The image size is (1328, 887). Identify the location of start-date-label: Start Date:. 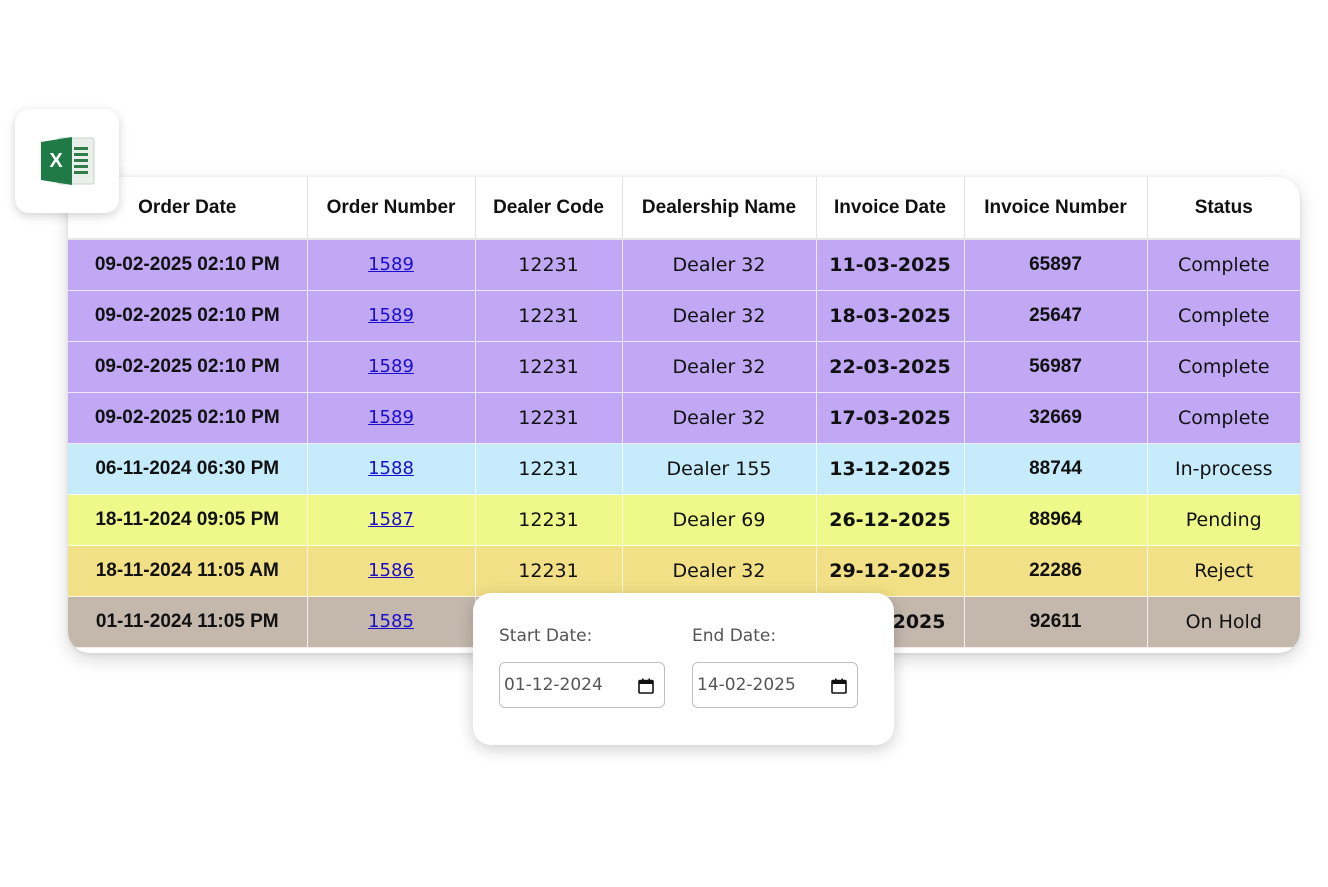
(546, 636).